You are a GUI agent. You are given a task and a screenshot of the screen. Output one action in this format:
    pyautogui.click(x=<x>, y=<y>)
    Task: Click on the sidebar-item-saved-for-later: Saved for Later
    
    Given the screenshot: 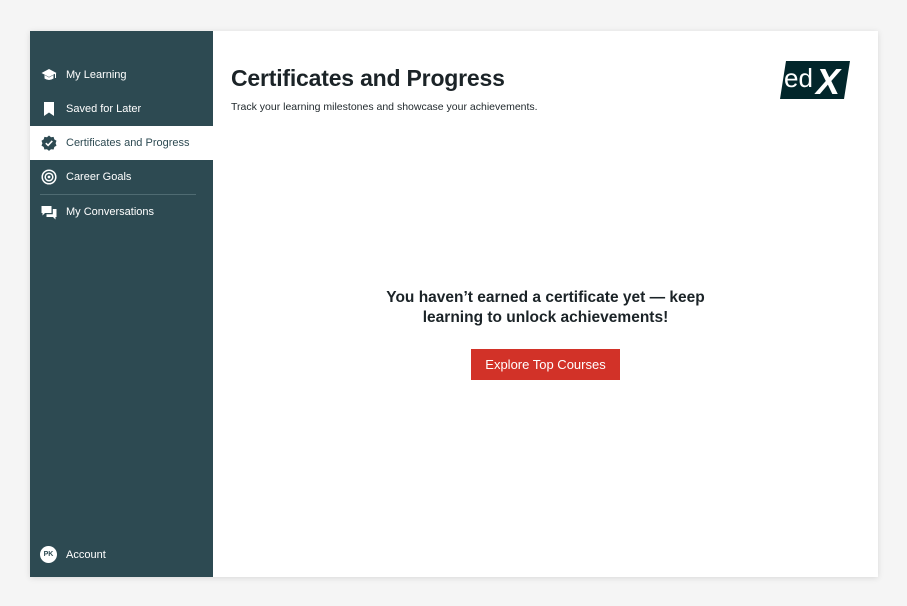 What is the action you would take?
    pyautogui.click(x=121, y=109)
    